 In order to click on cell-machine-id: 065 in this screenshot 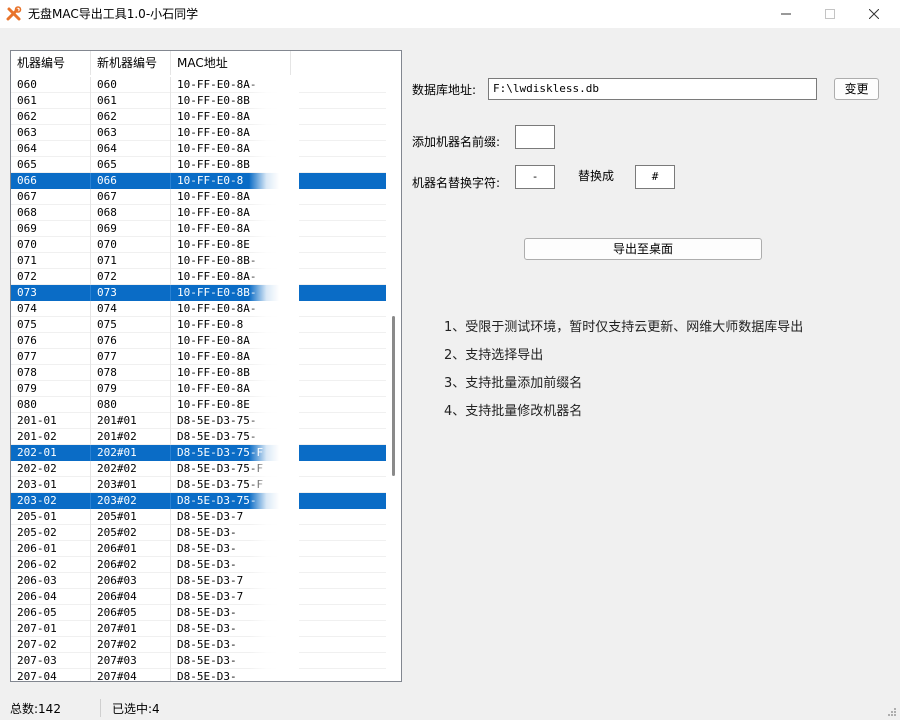, I will do `click(51, 165)`.